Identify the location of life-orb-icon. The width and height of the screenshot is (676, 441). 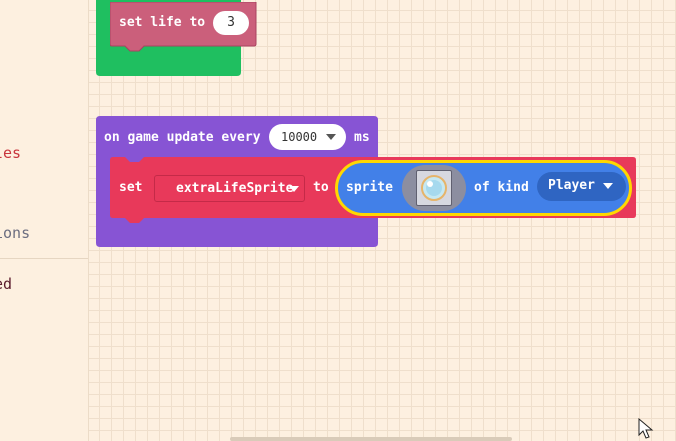
(434, 188).